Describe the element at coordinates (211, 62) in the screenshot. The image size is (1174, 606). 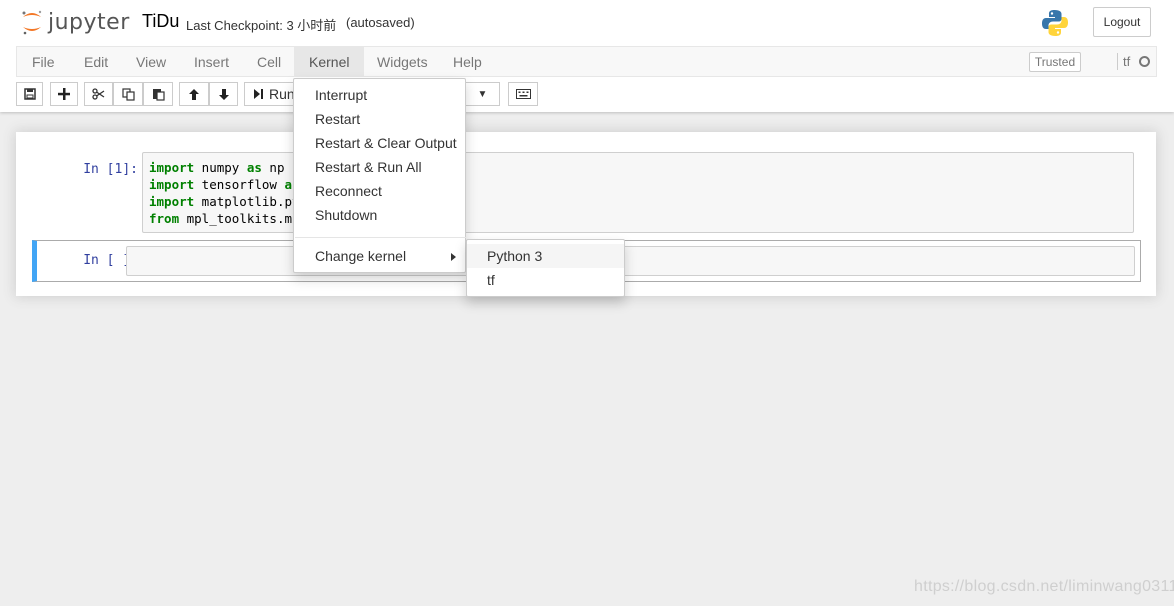
I see `menu-insert: Insert` at that location.